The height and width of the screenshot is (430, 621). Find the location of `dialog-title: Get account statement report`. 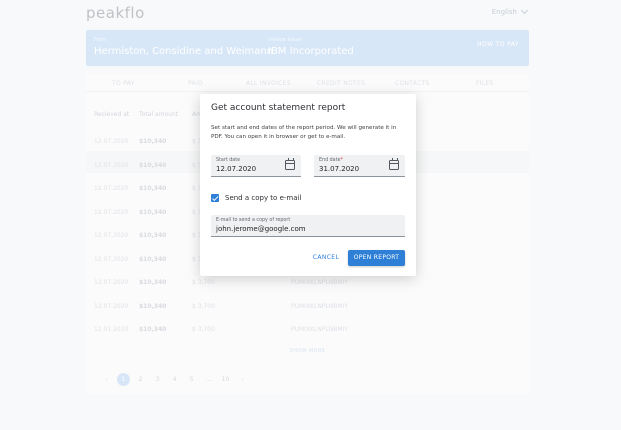

dialog-title: Get account statement report is located at coordinates (278, 108).